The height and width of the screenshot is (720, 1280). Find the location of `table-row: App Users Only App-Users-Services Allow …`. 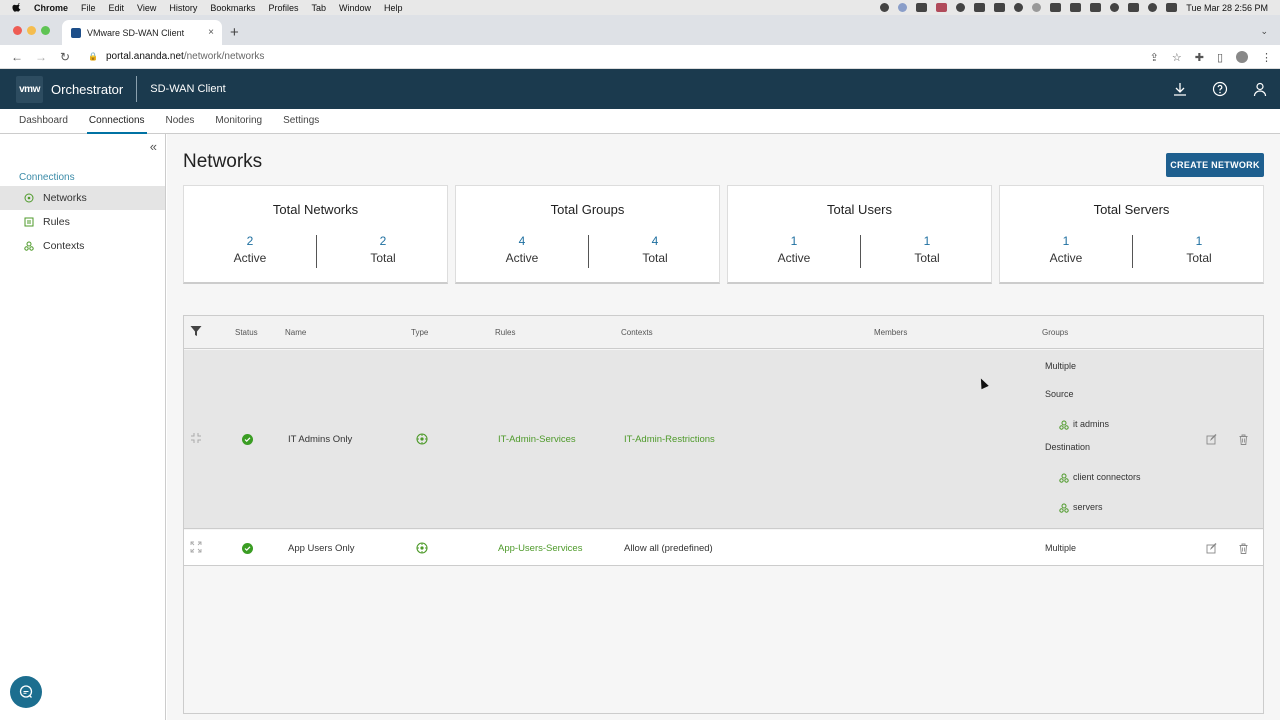

table-row: App Users Only App-Users-Services Allow … is located at coordinates (723, 548).